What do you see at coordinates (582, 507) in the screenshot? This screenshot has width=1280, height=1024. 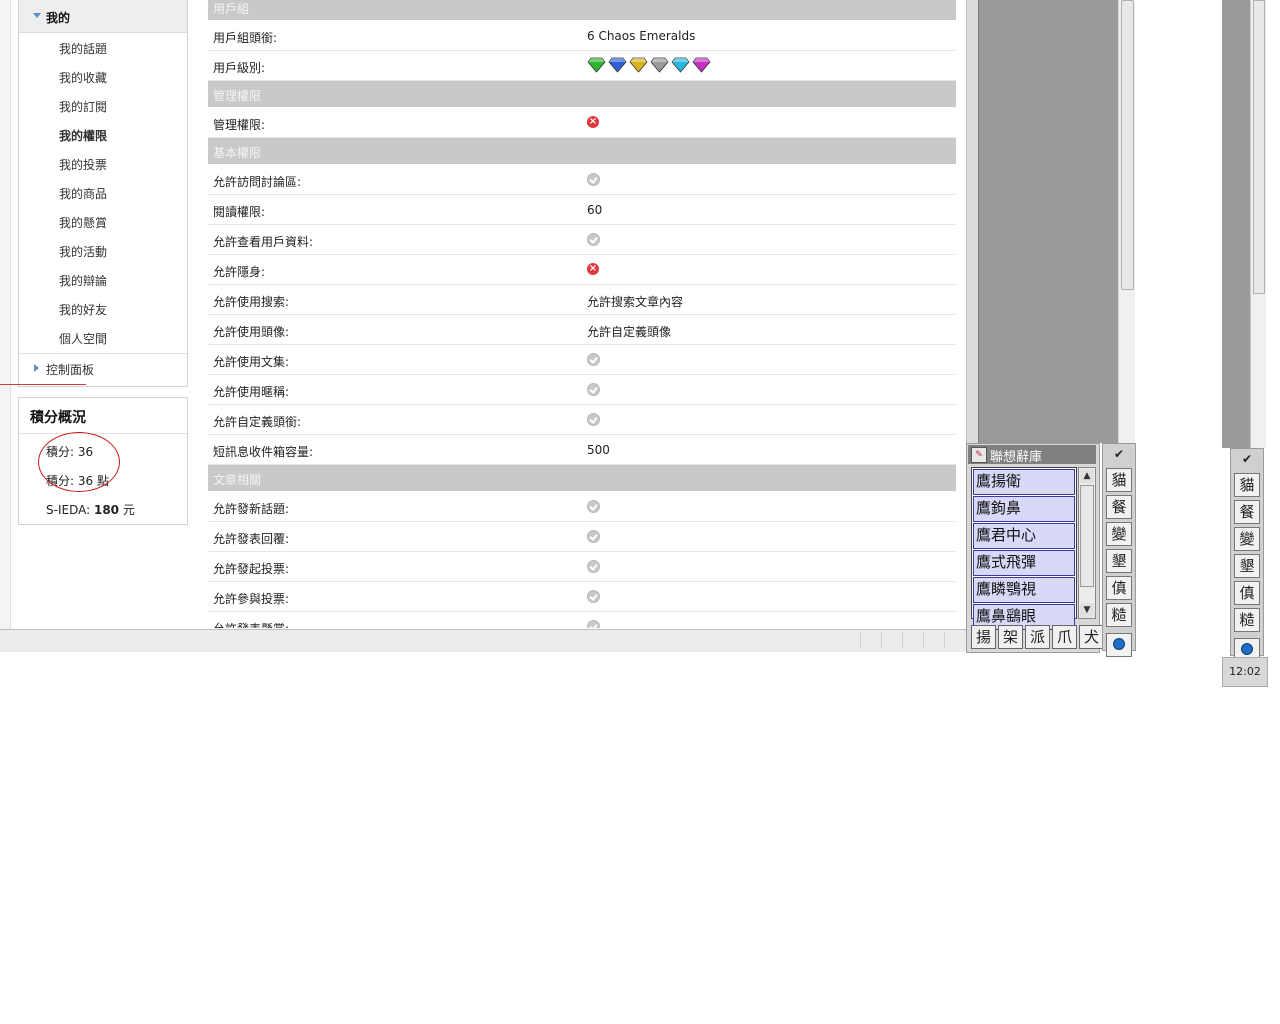 I see `table-row: 允許發新話題:` at bounding box center [582, 507].